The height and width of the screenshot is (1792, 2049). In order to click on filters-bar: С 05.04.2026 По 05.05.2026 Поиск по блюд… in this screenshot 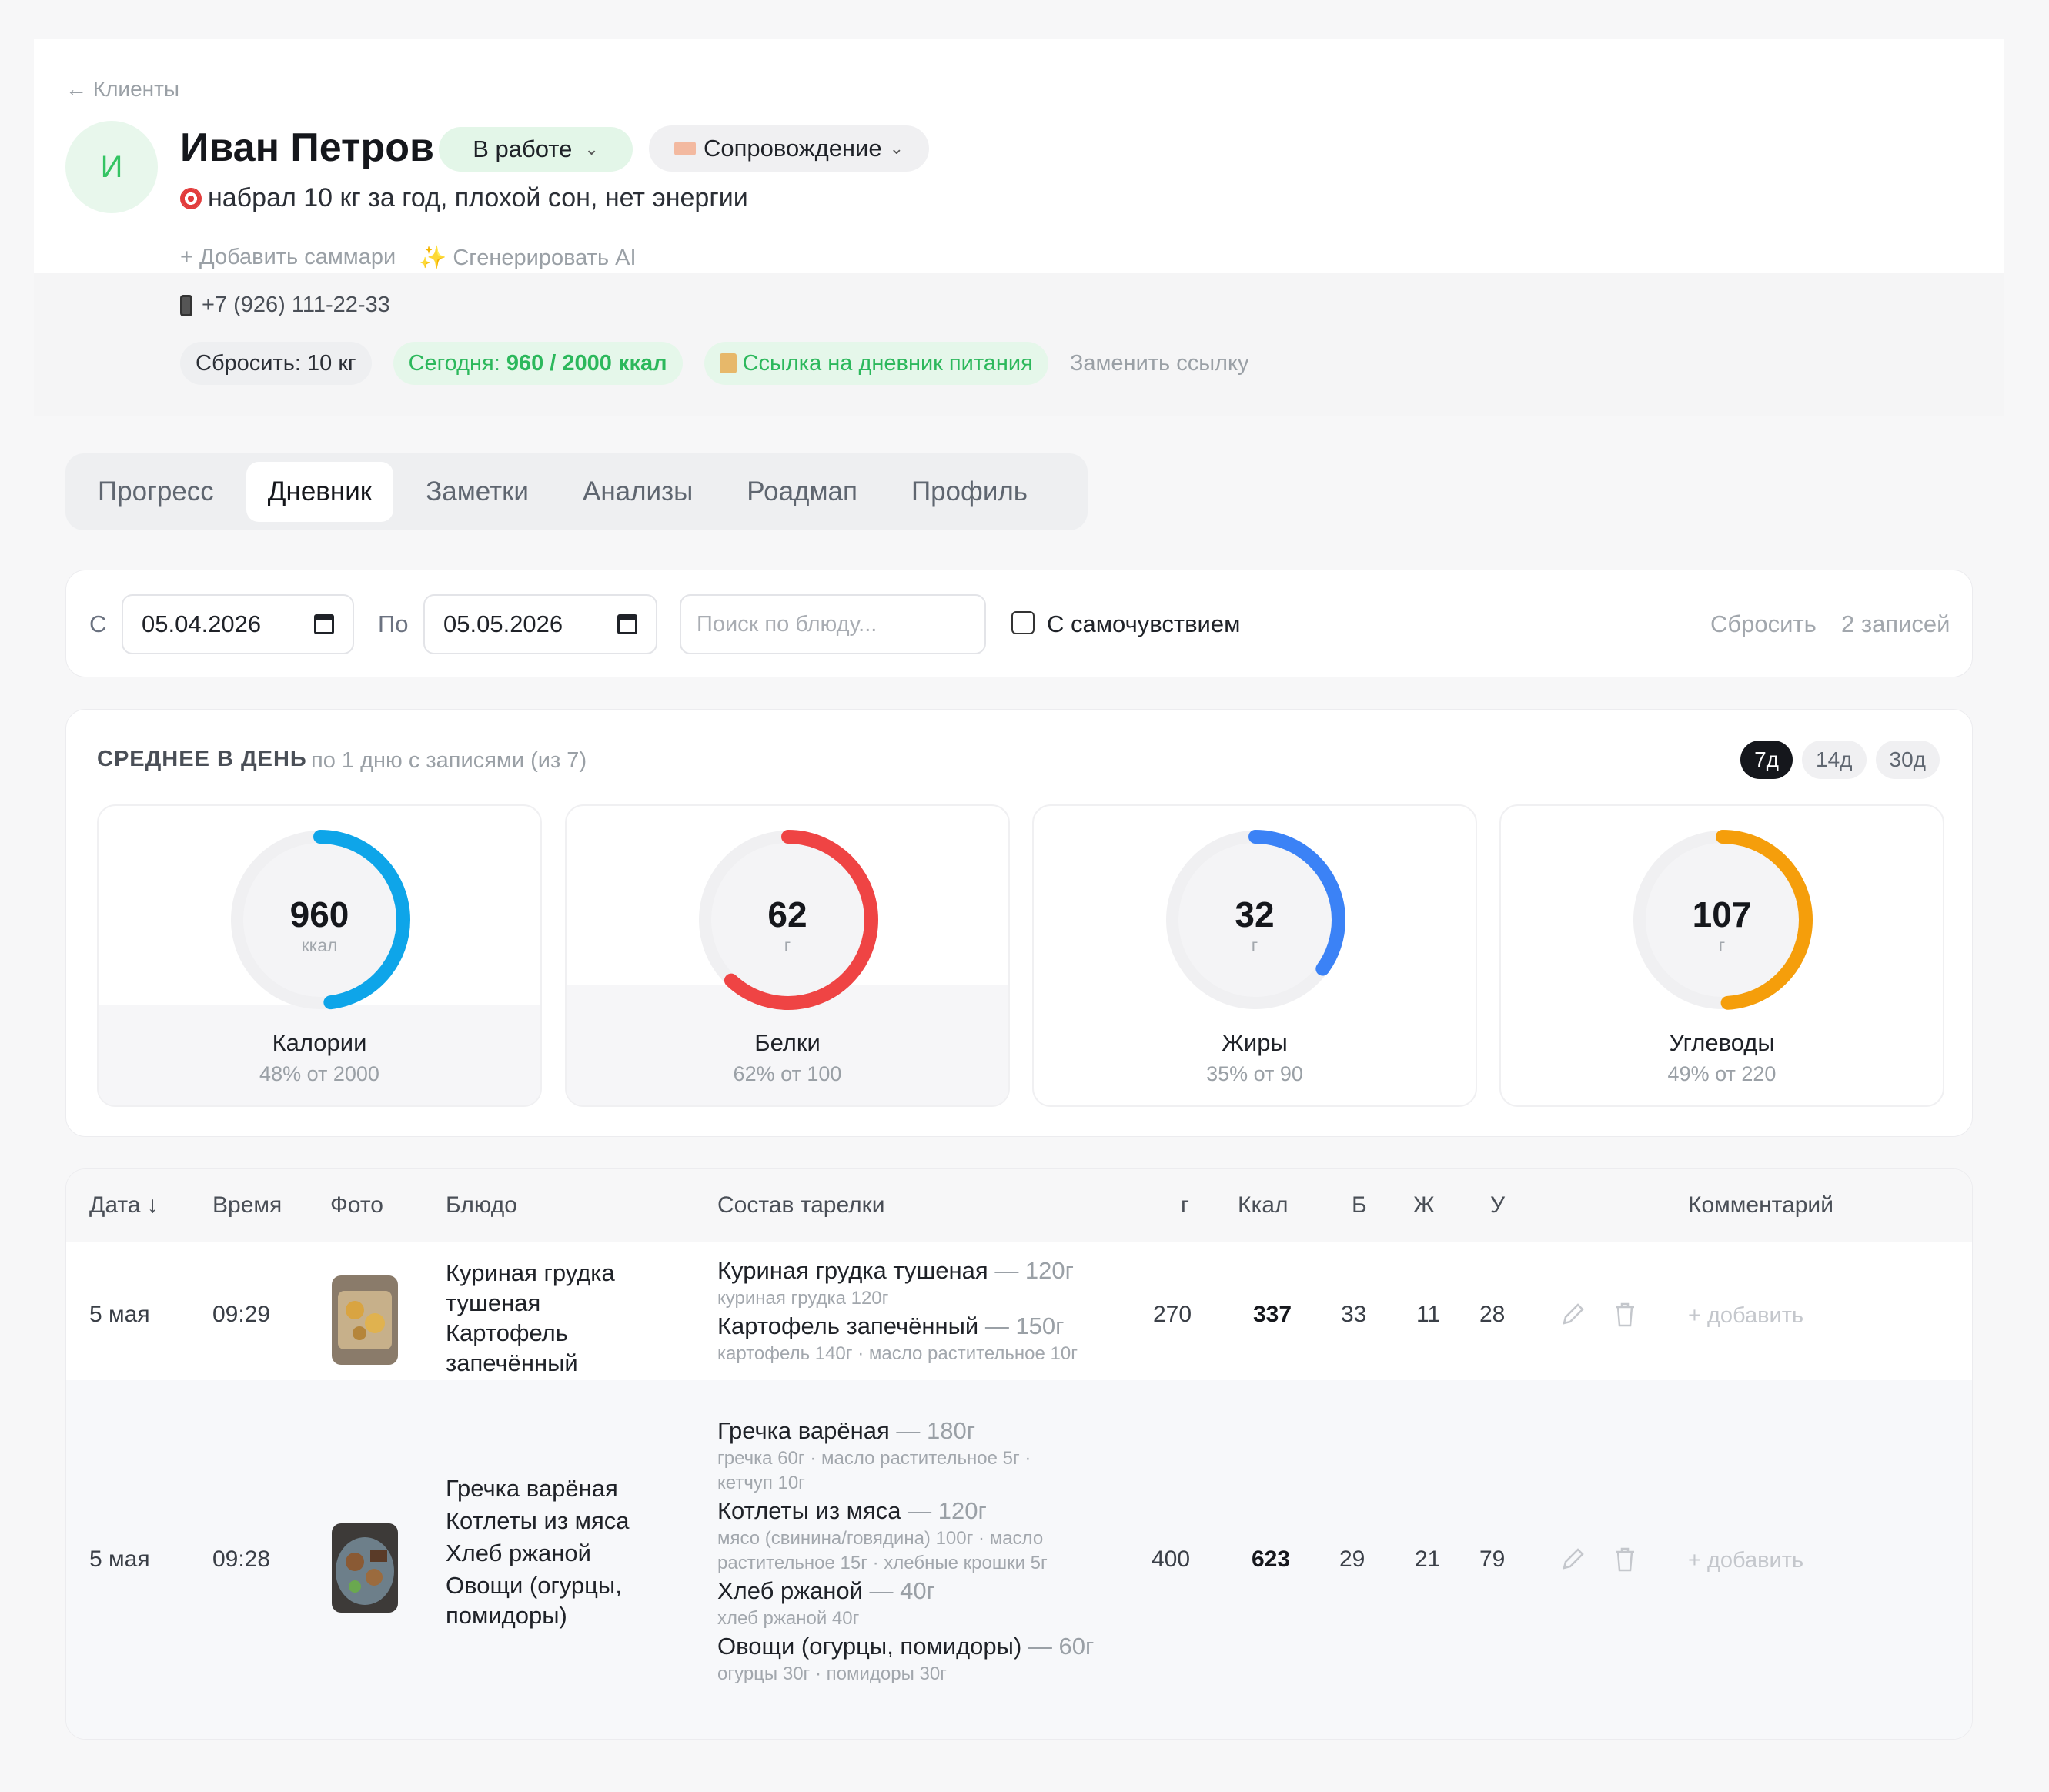, I will do `click(1019, 623)`.